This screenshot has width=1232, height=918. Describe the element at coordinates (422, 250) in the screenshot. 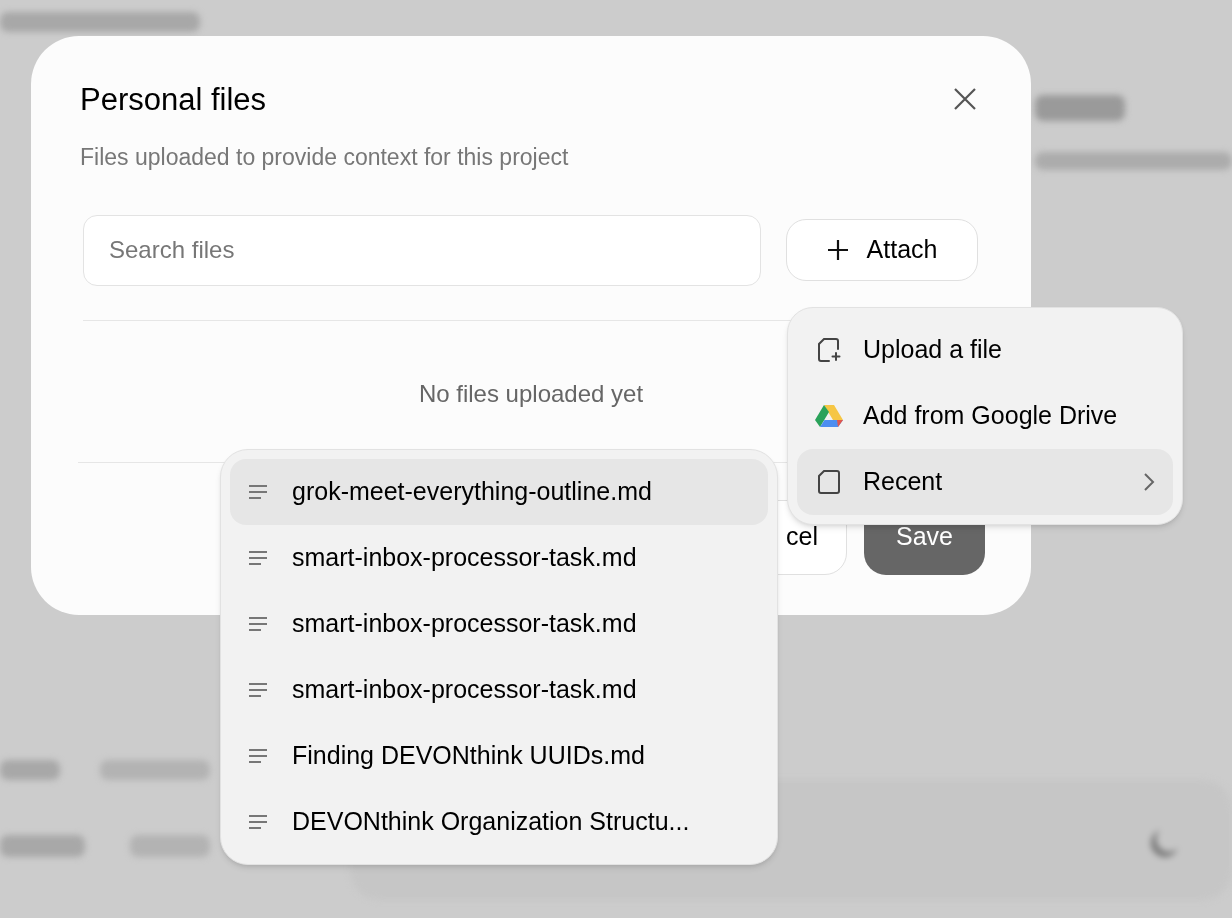

I see `search-field: Search files` at that location.